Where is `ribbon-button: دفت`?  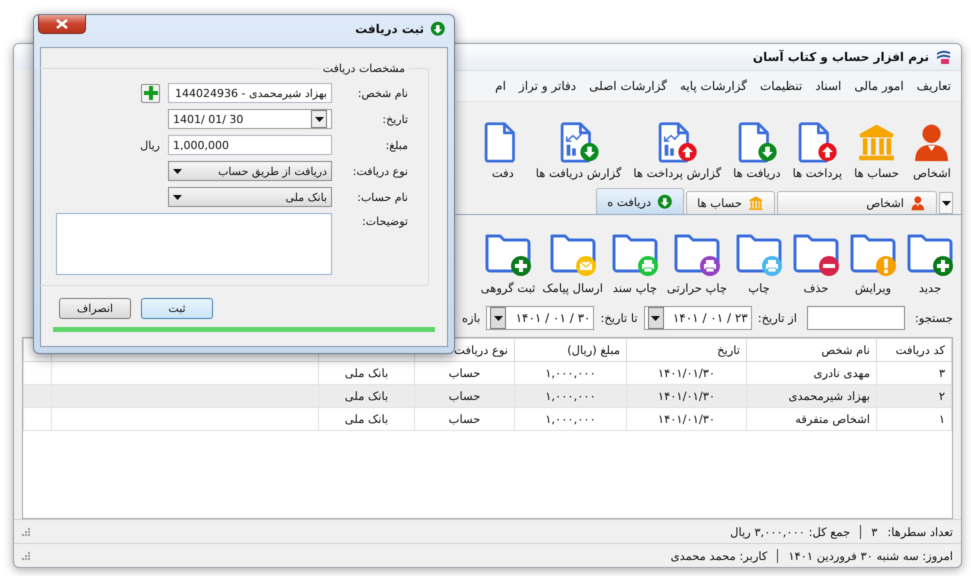
ribbon-button: دفت is located at coordinates (503, 150).